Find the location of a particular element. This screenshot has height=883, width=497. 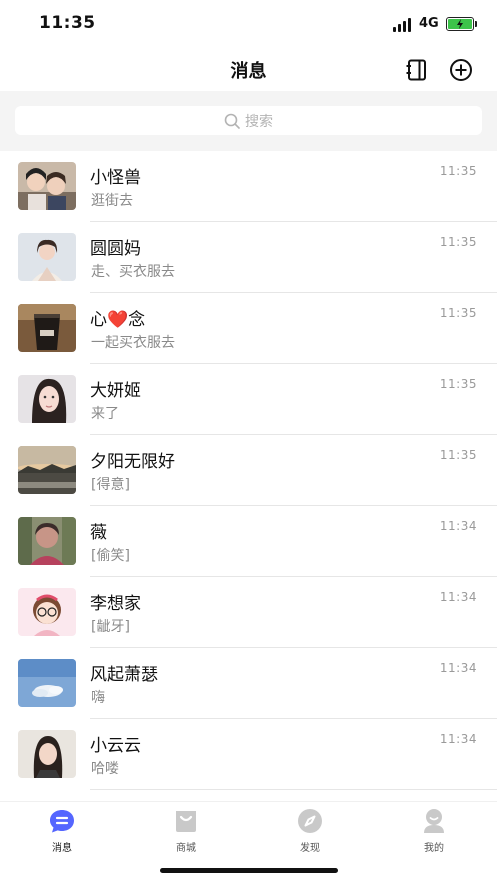

contacts-book-icon is located at coordinates (417, 70).